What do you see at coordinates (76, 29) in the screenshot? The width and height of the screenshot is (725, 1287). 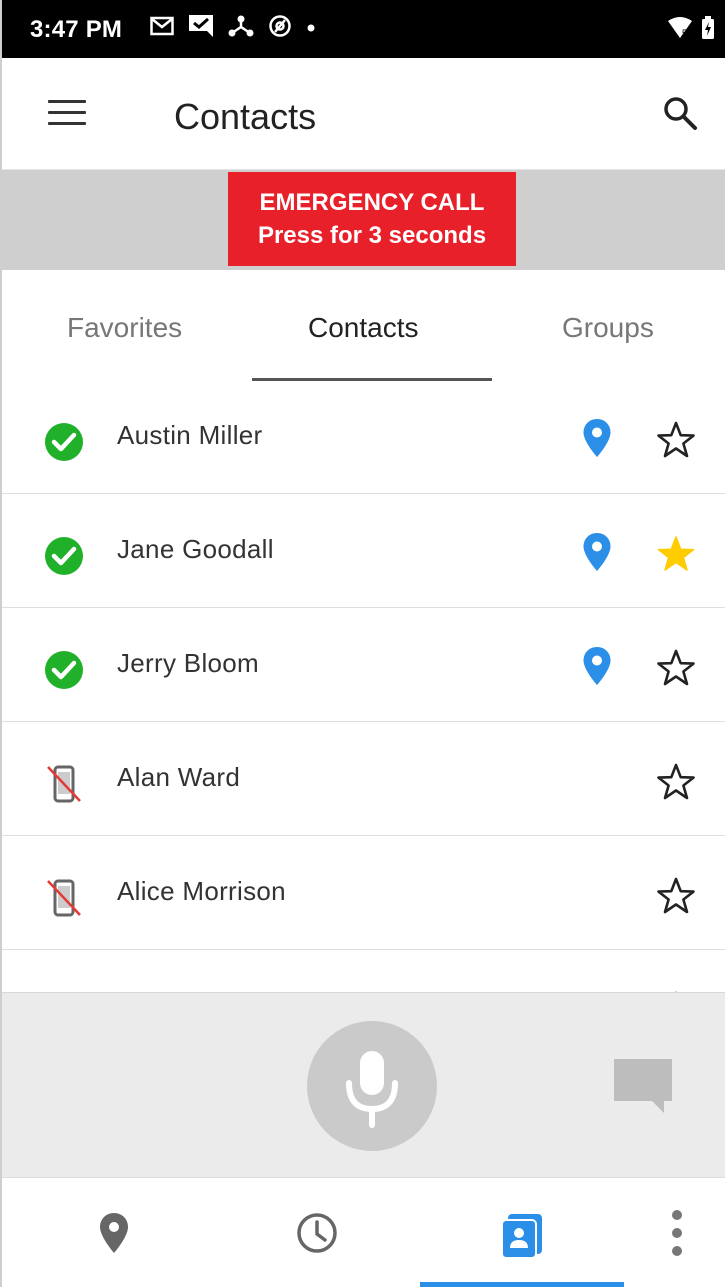 I see `status-time: 3:47 PM` at bounding box center [76, 29].